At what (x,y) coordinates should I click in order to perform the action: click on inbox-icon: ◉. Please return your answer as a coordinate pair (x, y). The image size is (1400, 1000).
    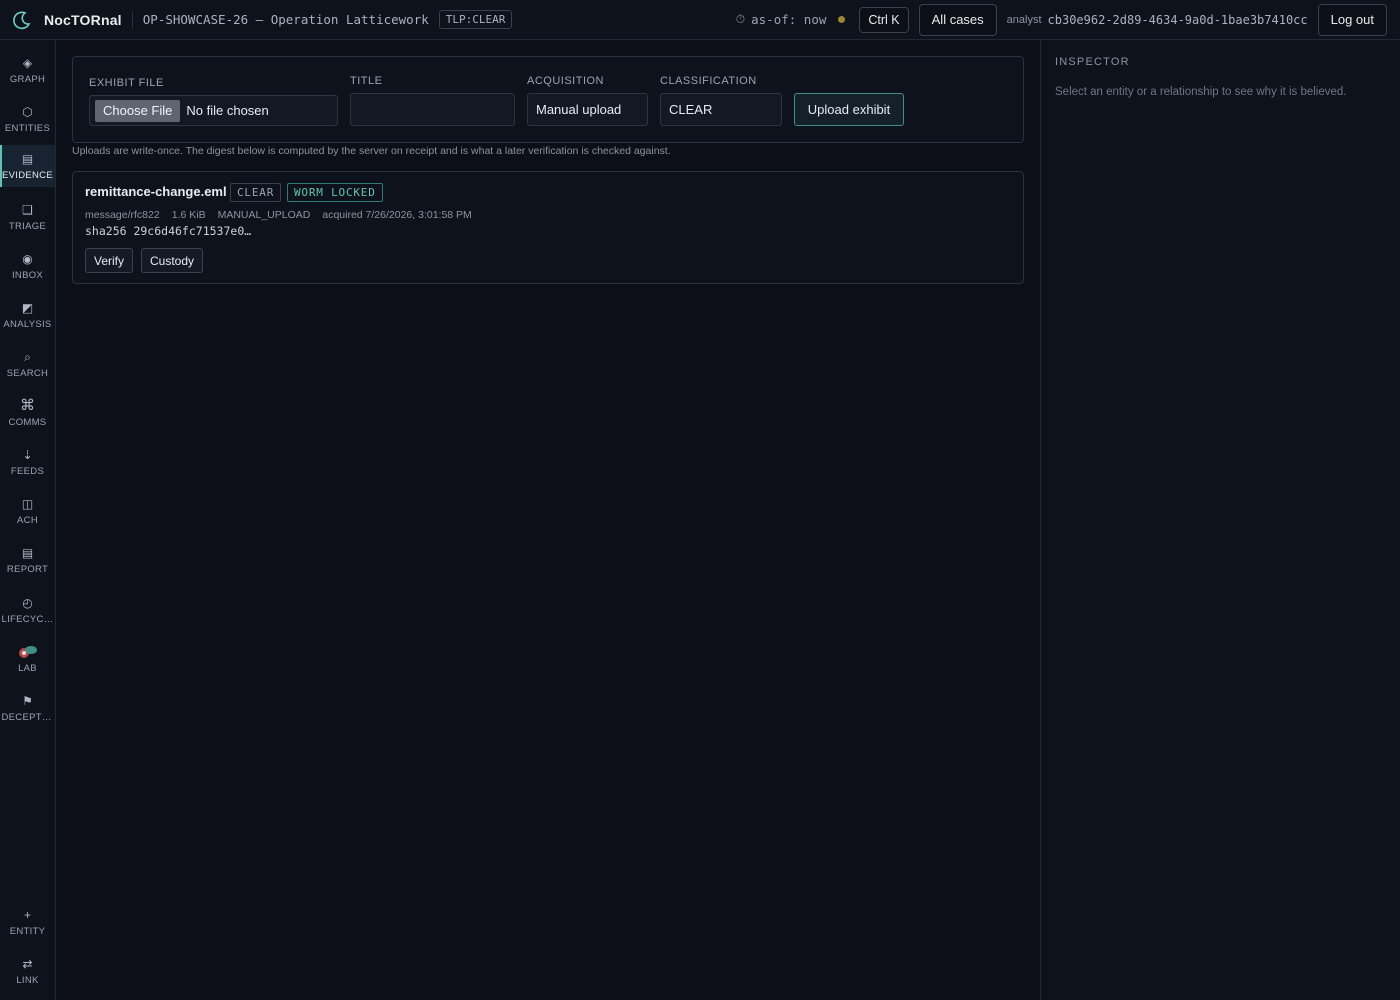
    Looking at the image, I should click on (27, 258).